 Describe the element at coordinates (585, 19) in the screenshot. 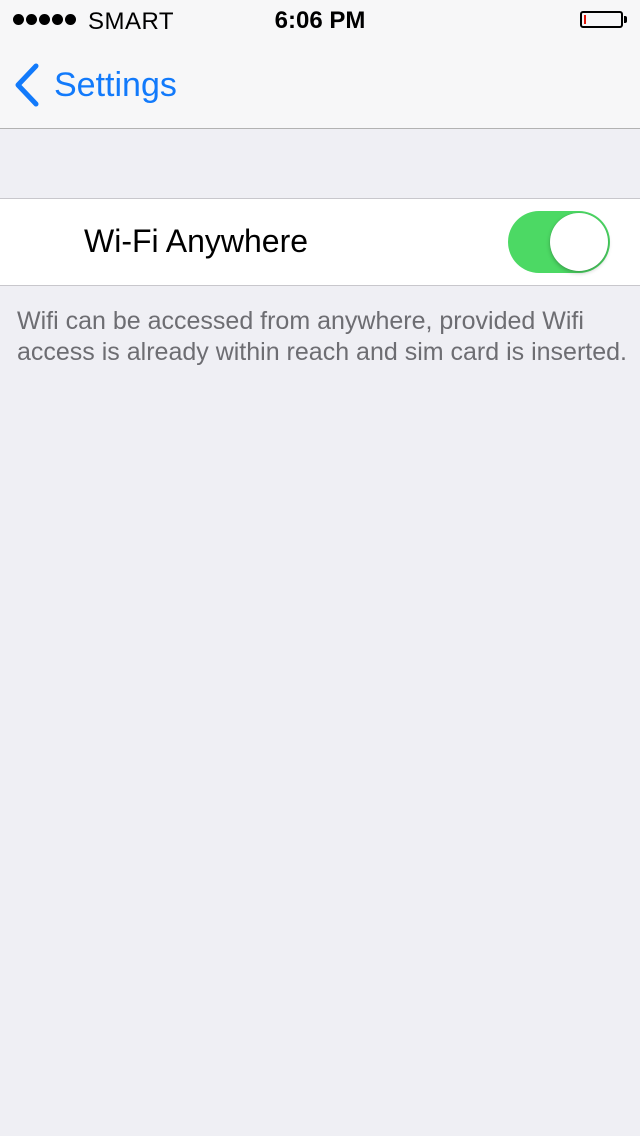

I see `battery-level` at that location.